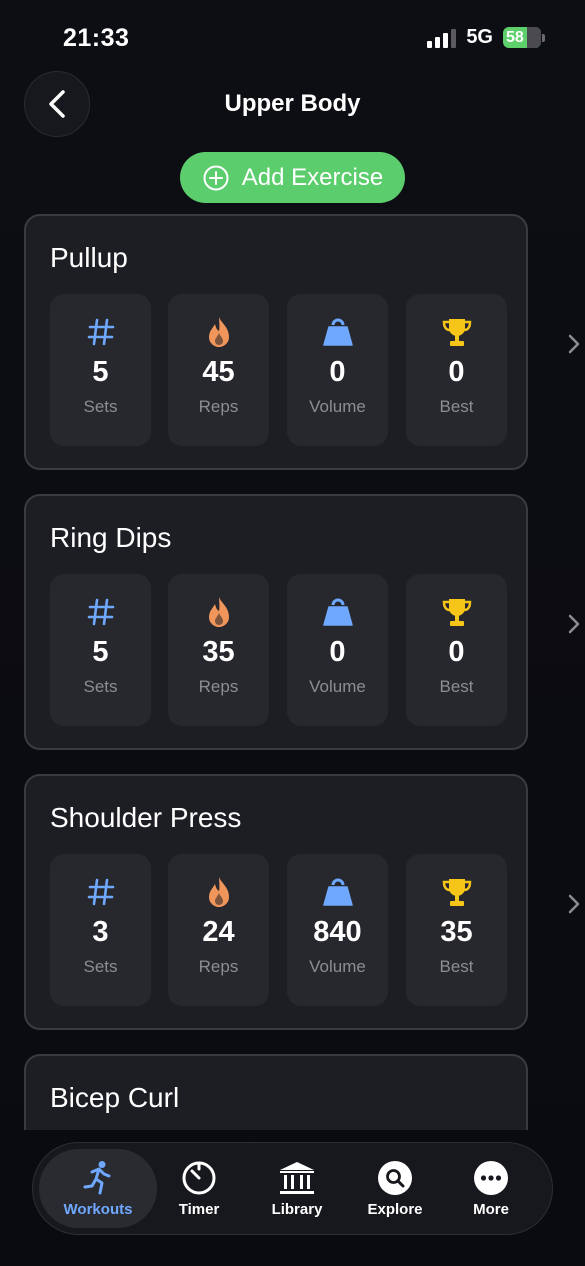 This screenshot has width=585, height=1266. I want to click on stat-tile-reps: 45 Reps, so click(218, 370).